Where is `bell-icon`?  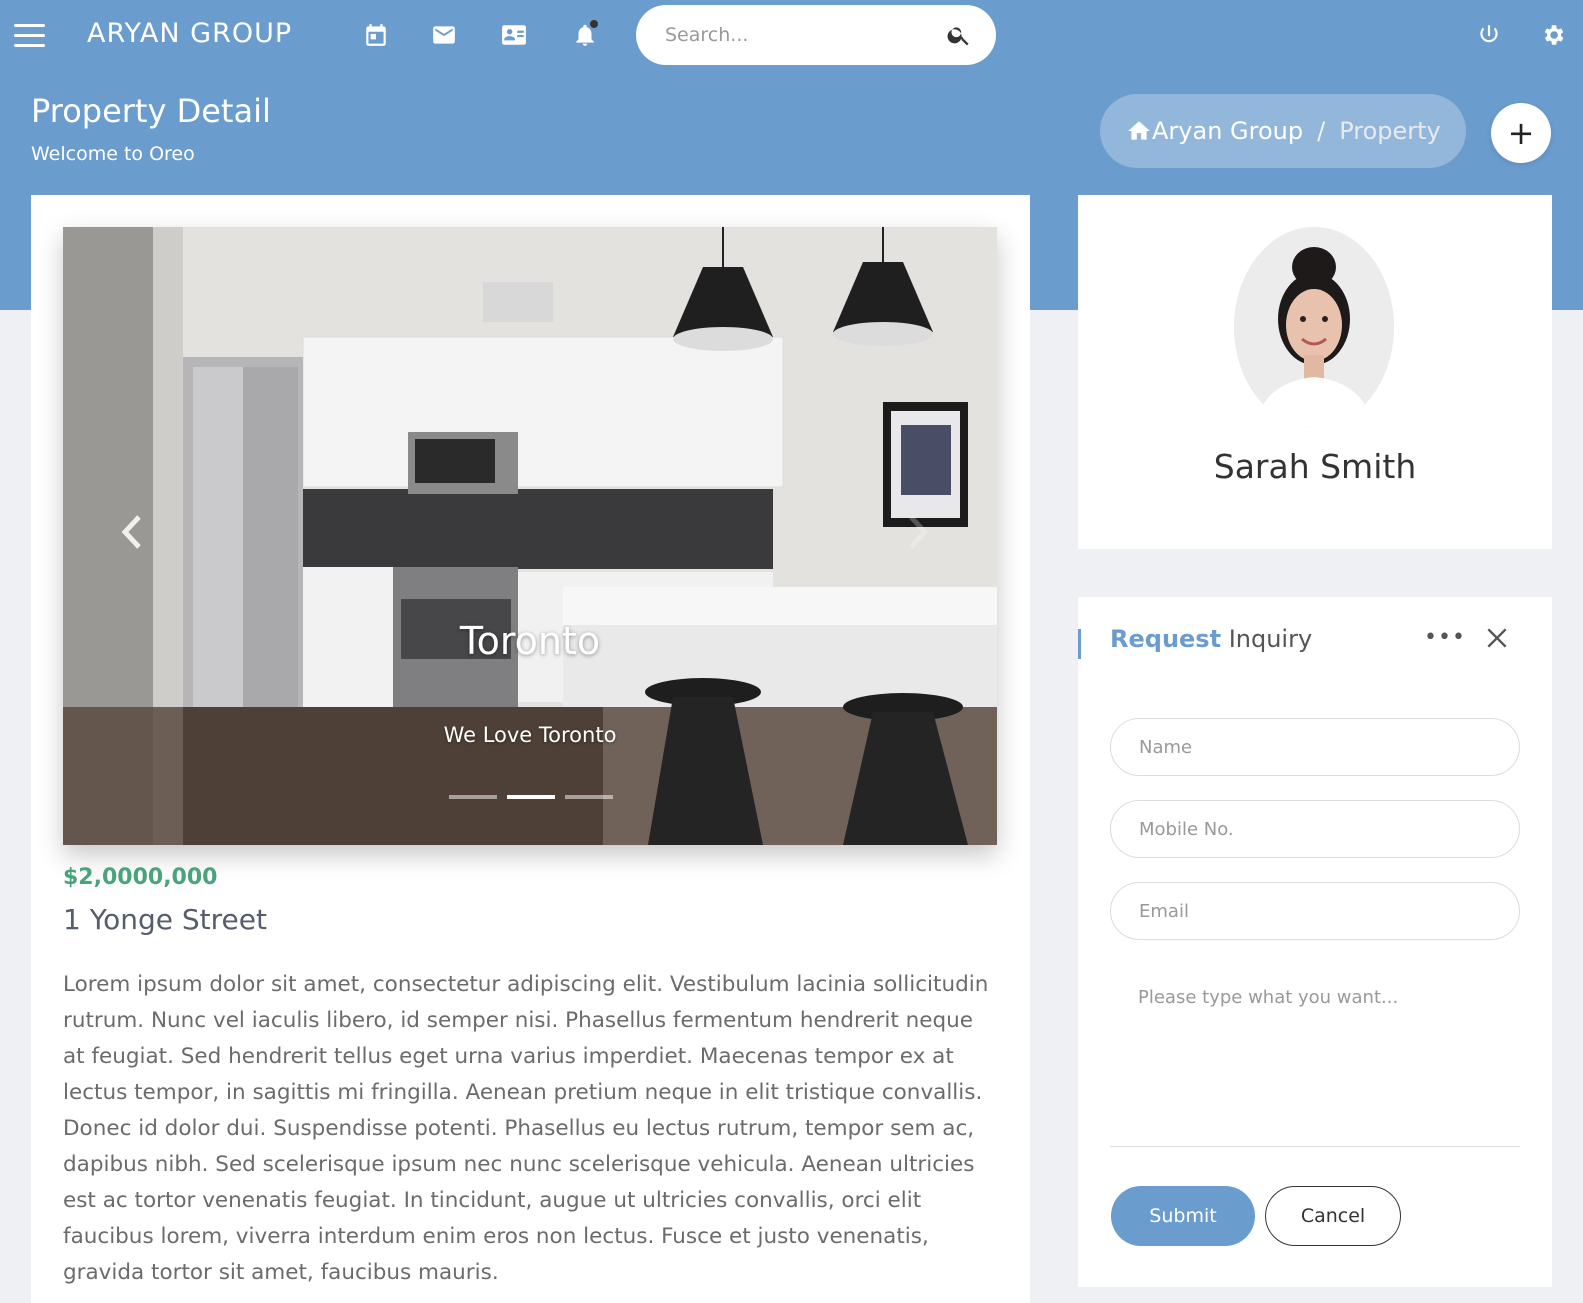 bell-icon is located at coordinates (585, 35).